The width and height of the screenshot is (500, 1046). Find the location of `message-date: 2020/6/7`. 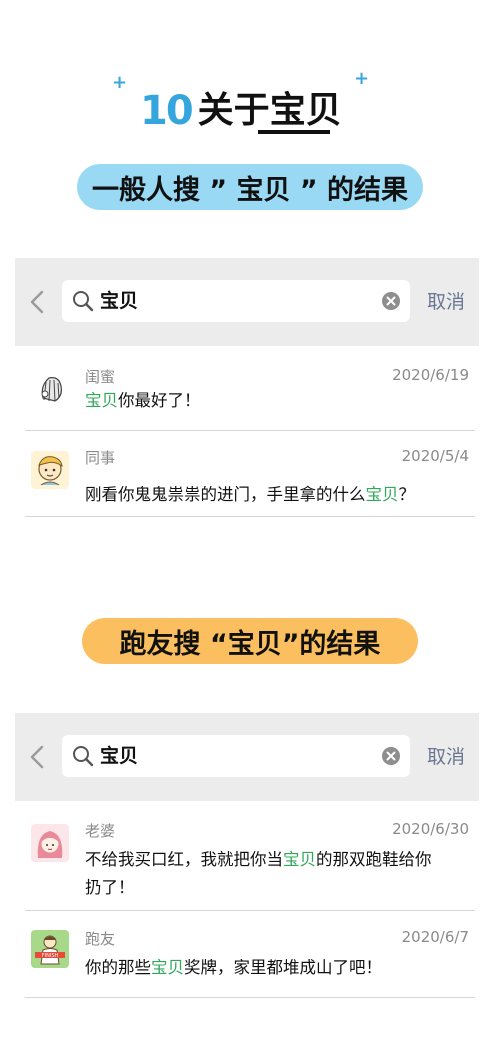

message-date: 2020/6/7 is located at coordinates (435, 937).